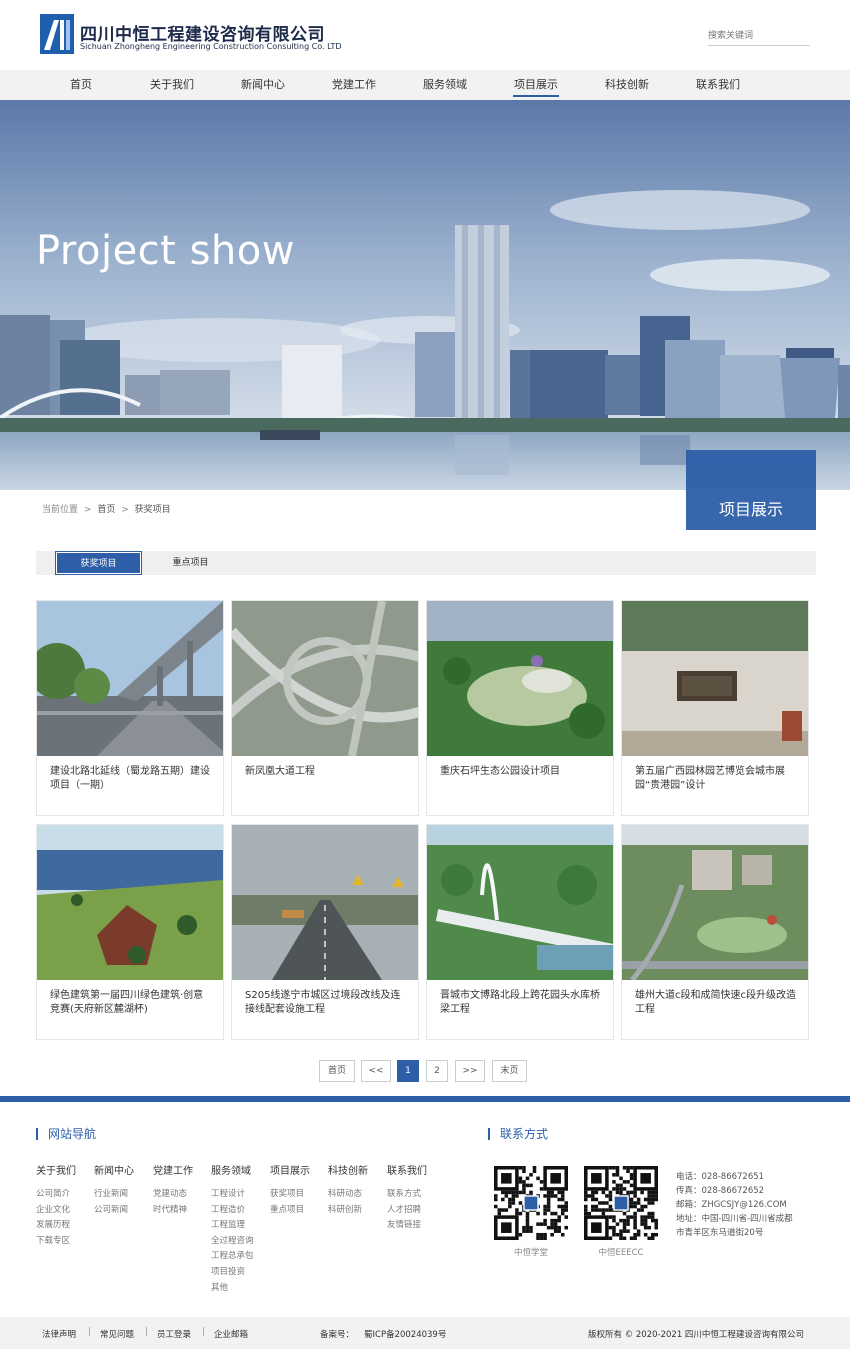  I want to click on nav-item: 项目展示, so click(536, 85).